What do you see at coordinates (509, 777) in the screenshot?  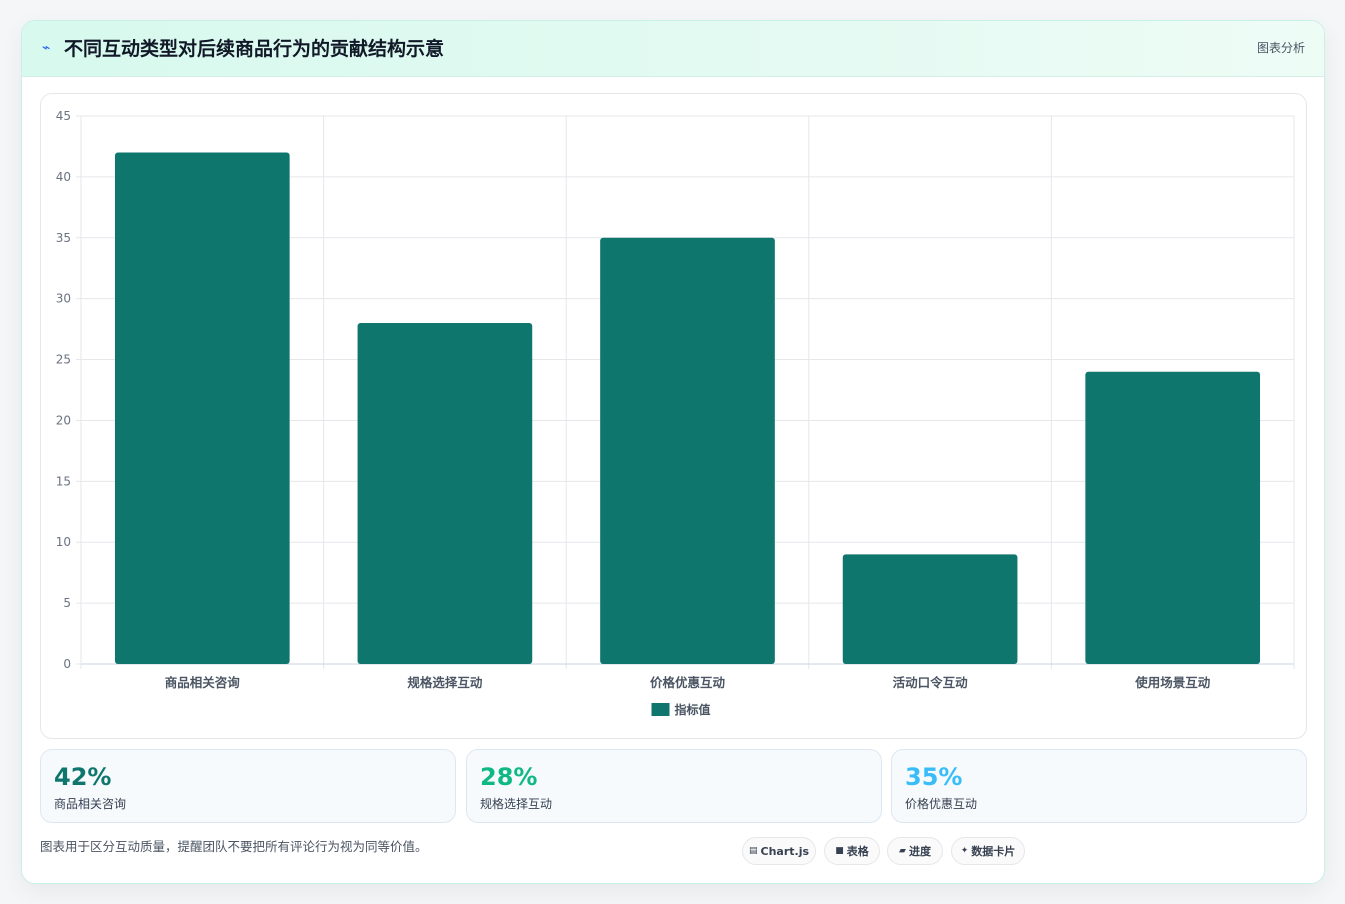 I see `stat-value: 28%` at bounding box center [509, 777].